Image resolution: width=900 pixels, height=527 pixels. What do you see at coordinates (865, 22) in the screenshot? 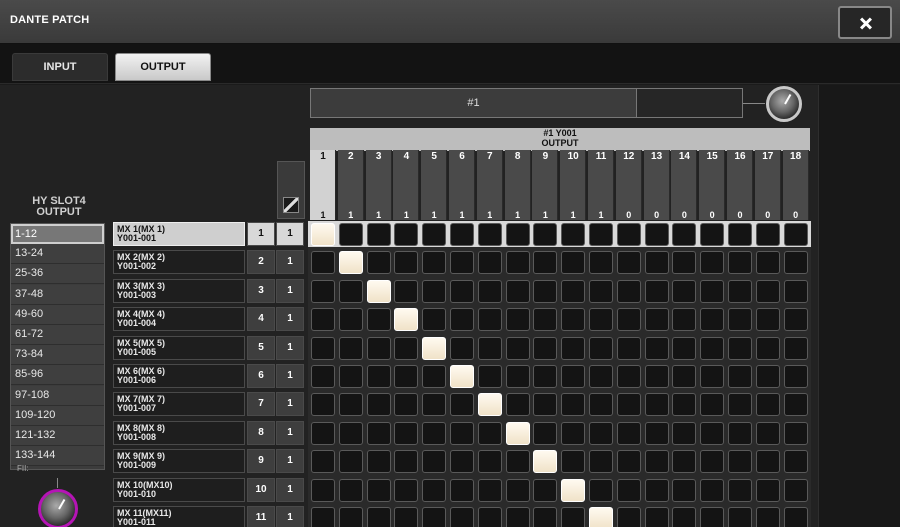
I see `close-icon` at bounding box center [865, 22].